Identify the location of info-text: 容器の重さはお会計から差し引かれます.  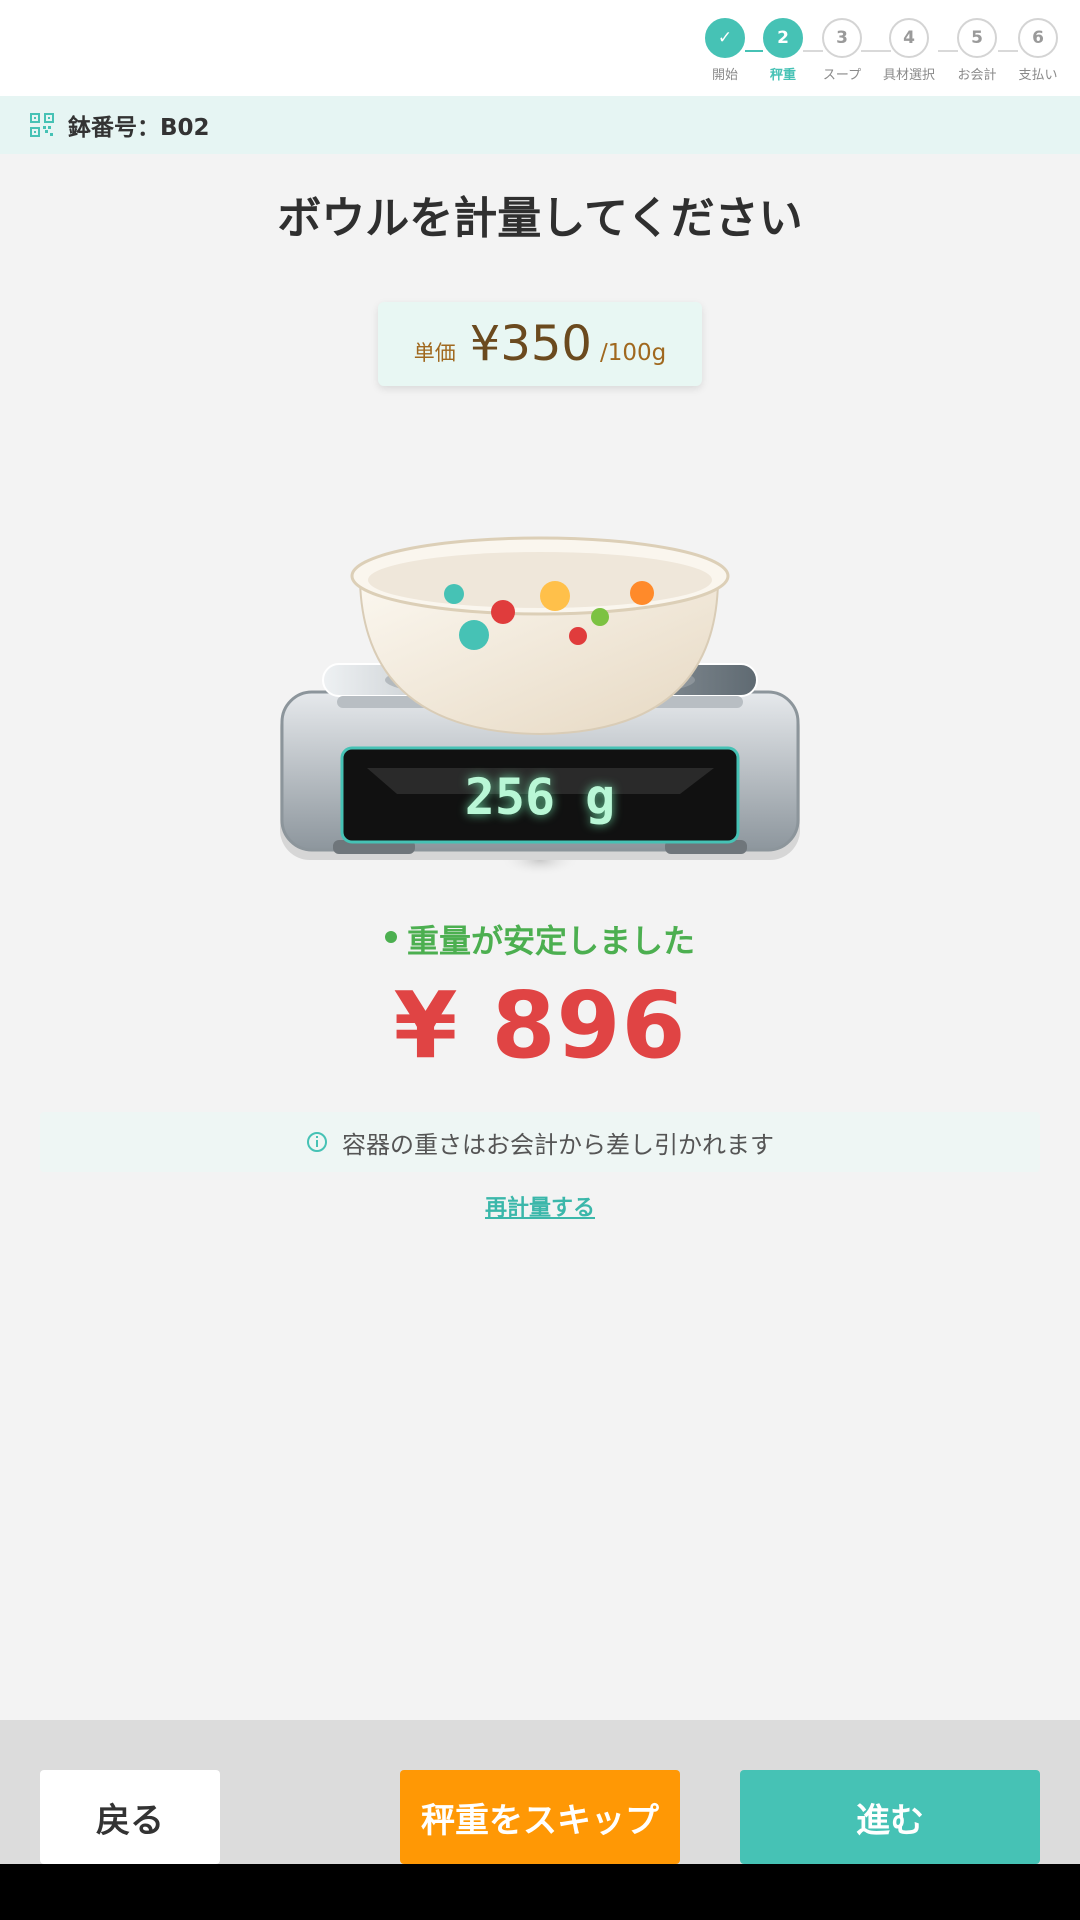
(558, 1144).